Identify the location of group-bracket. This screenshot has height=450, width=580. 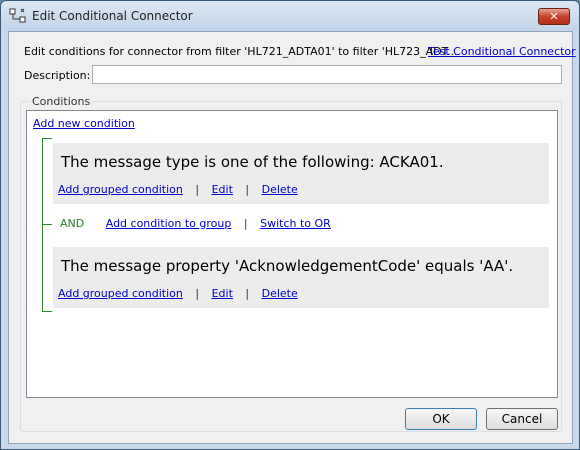
(42, 225).